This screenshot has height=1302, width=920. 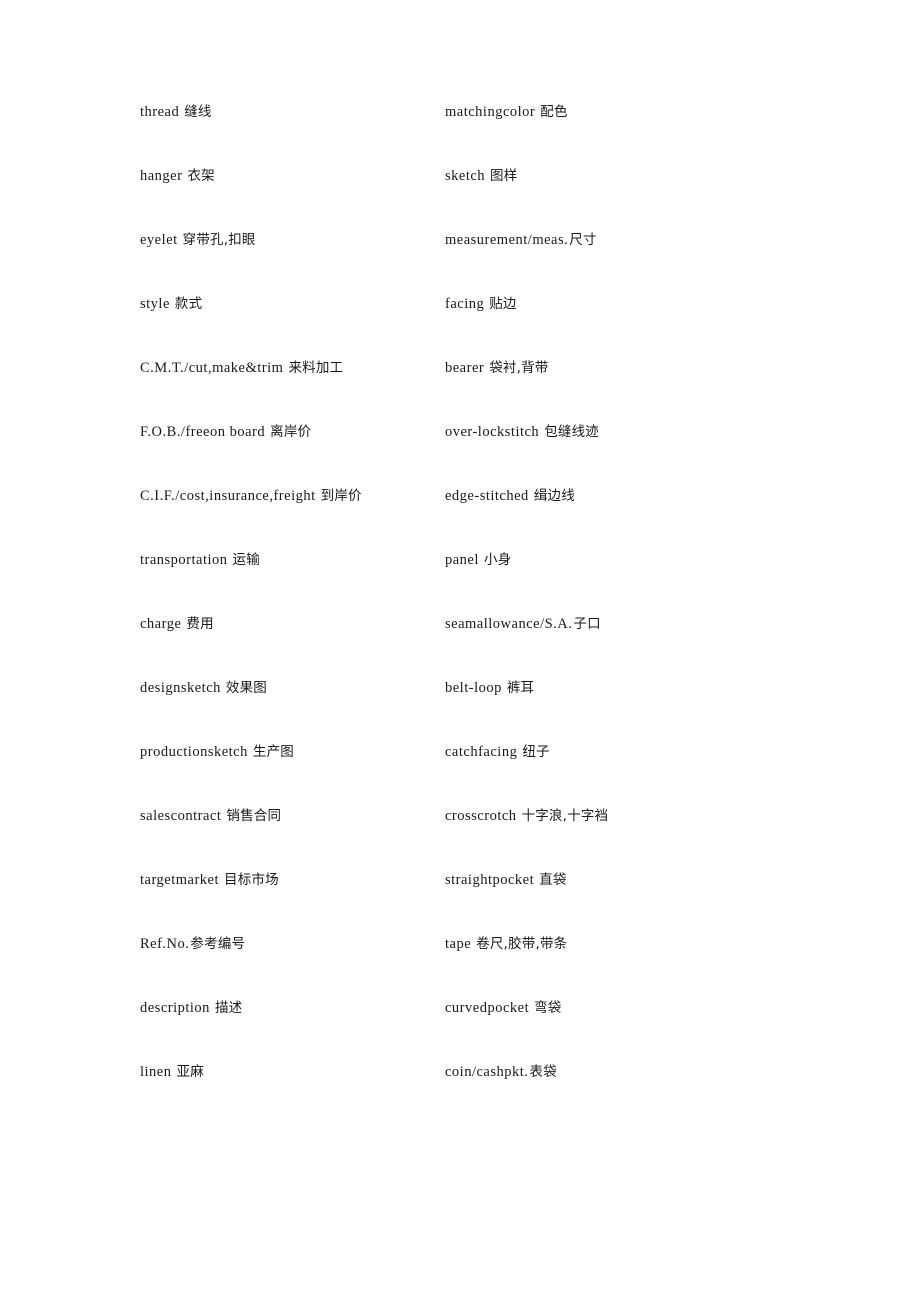 What do you see at coordinates (612, 112) in the screenshot?
I see `glossary-entry-right: matchingcolor 配色` at bounding box center [612, 112].